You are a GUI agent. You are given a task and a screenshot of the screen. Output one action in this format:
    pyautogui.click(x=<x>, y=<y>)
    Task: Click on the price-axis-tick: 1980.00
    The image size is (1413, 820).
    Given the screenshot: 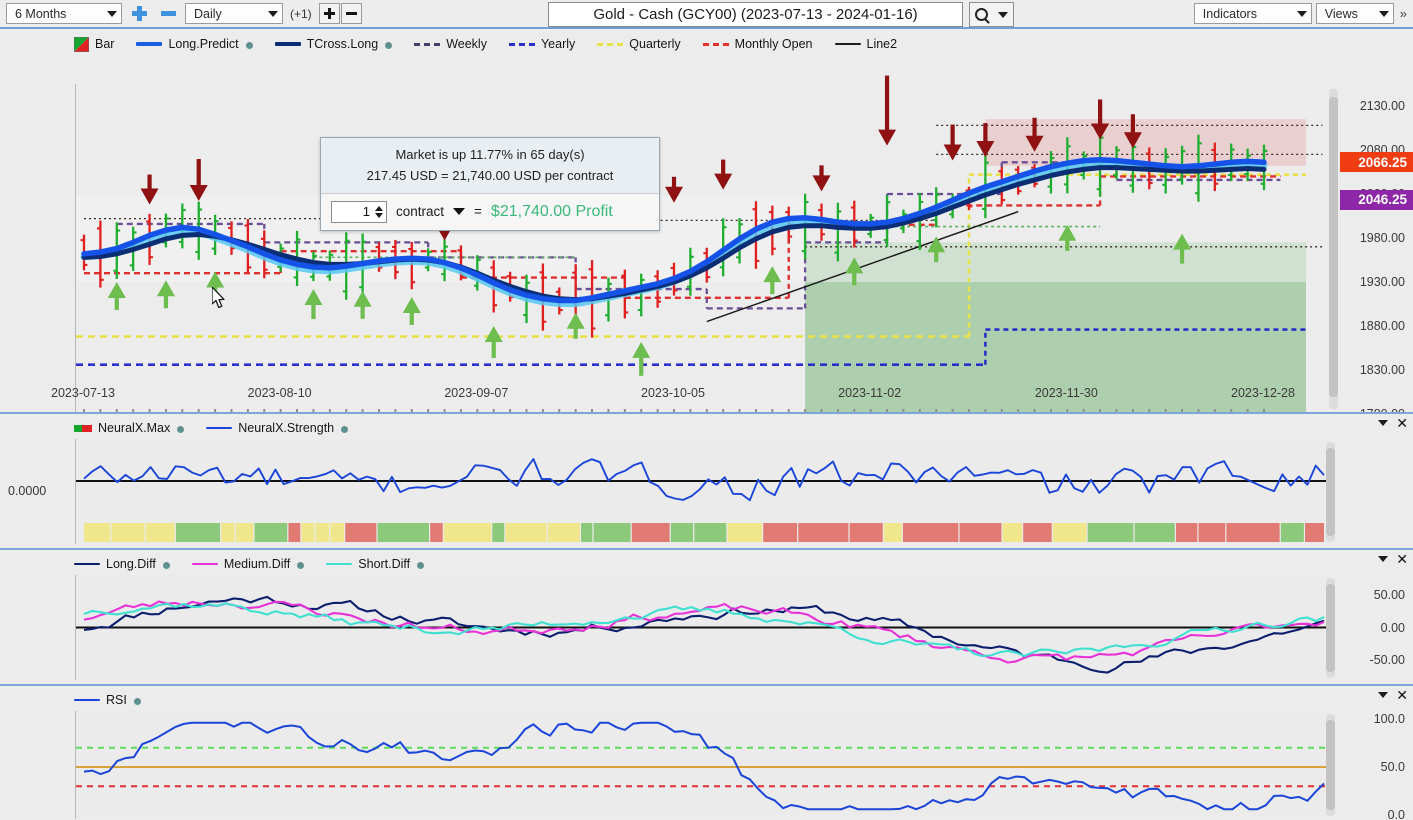 What is the action you would take?
    pyautogui.click(x=1382, y=238)
    